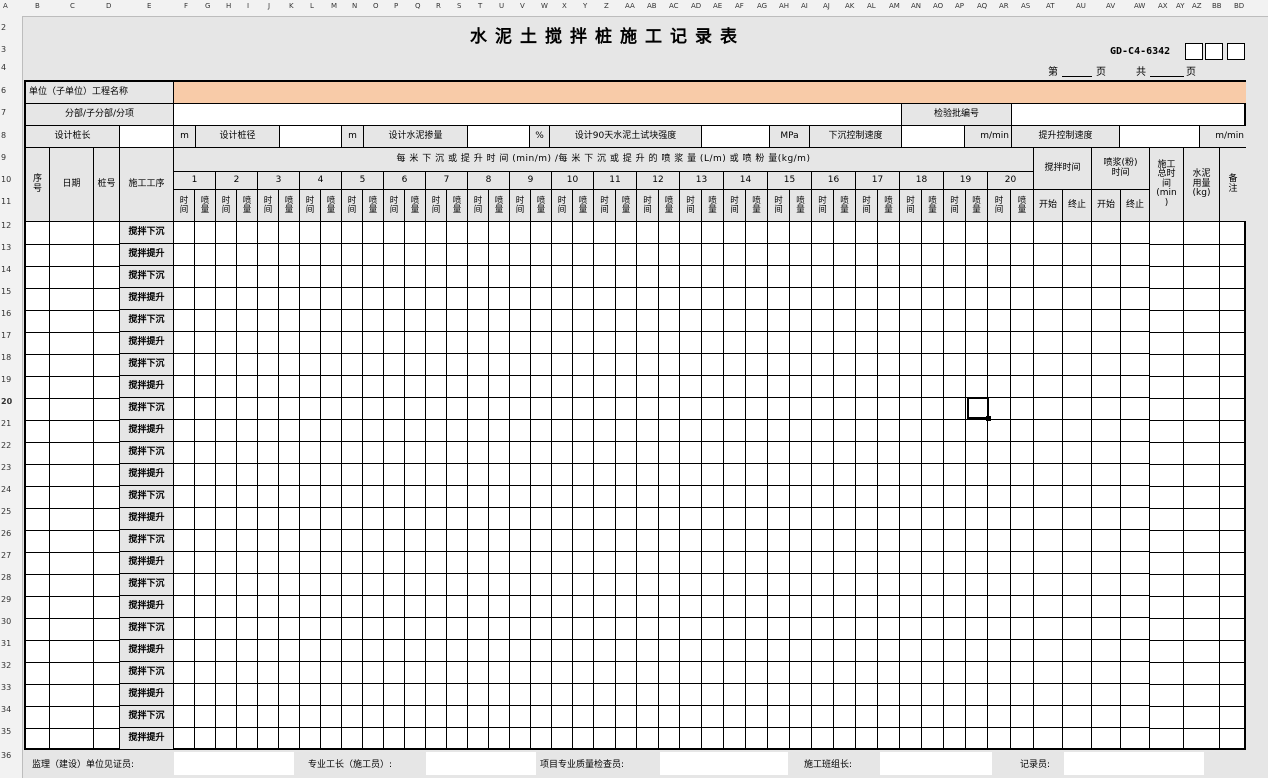  Describe the element at coordinates (982, 6) in the screenshot. I see `column-header-label: AQ` at that location.